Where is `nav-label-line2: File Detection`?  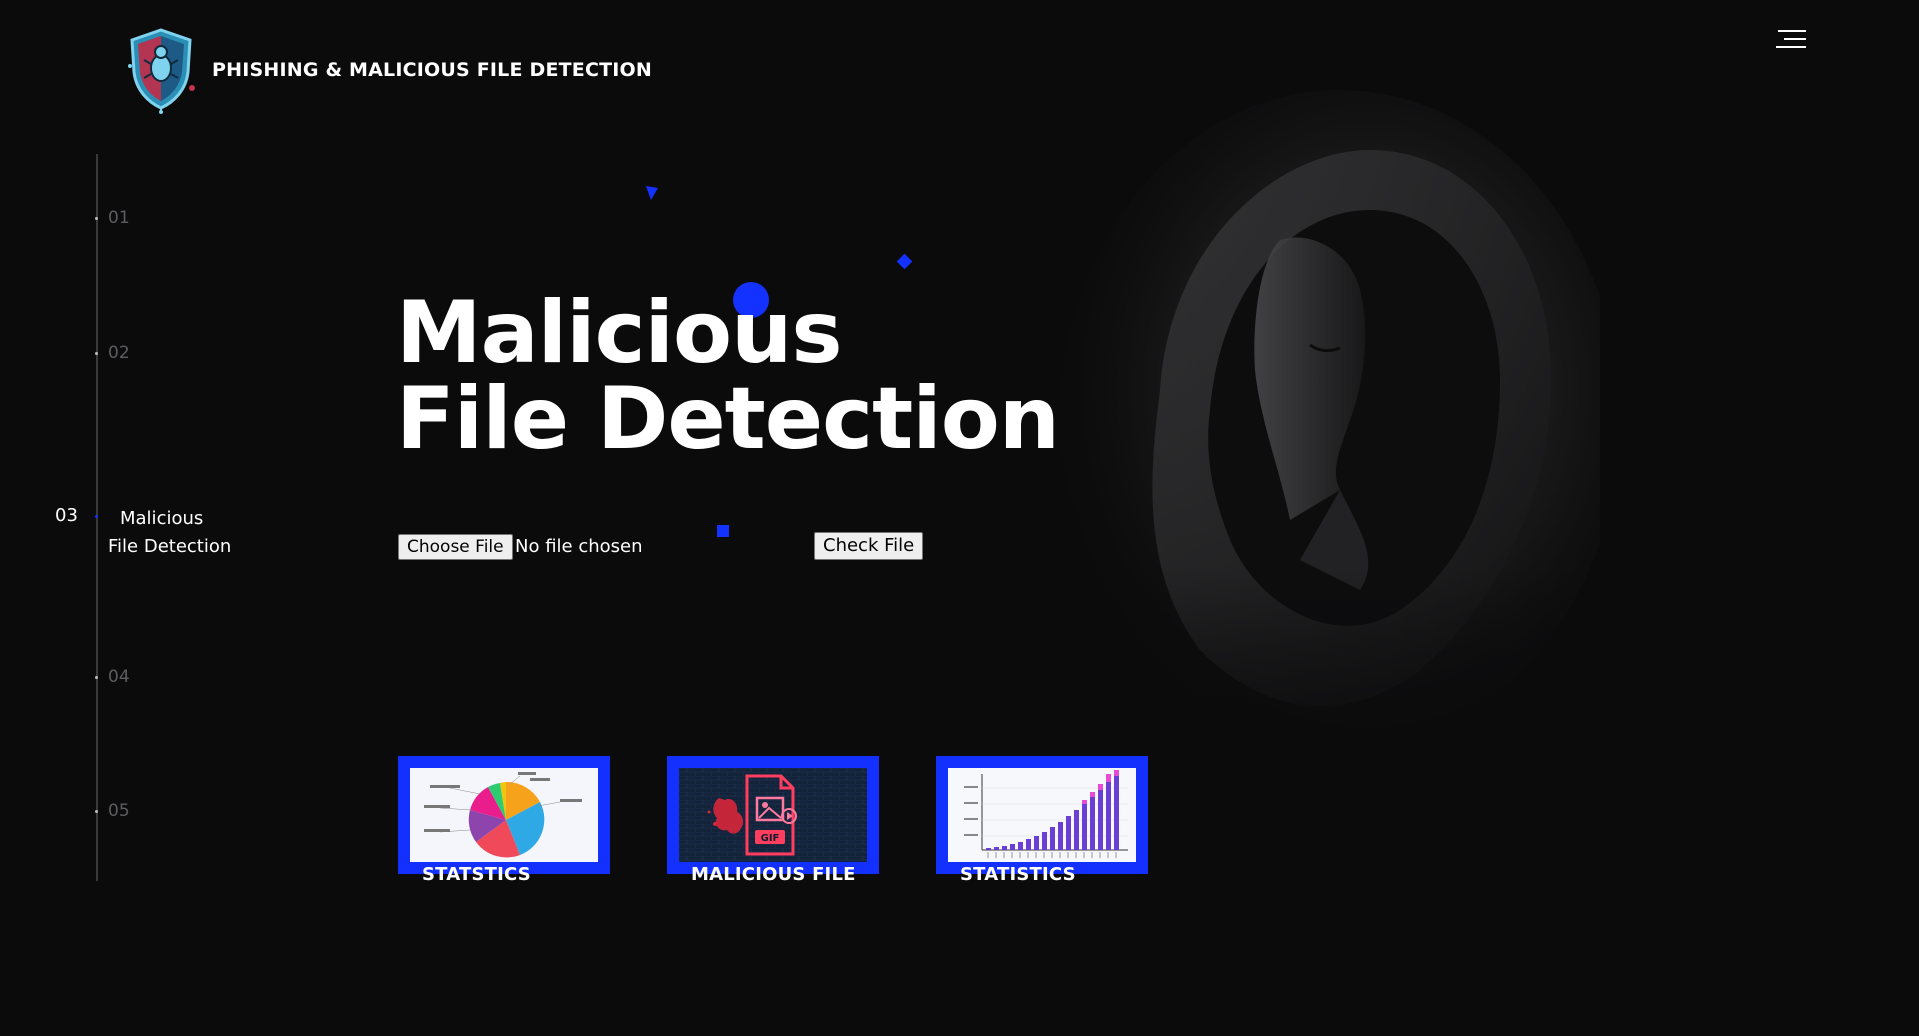 nav-label-line2: File Detection is located at coordinates (170, 546).